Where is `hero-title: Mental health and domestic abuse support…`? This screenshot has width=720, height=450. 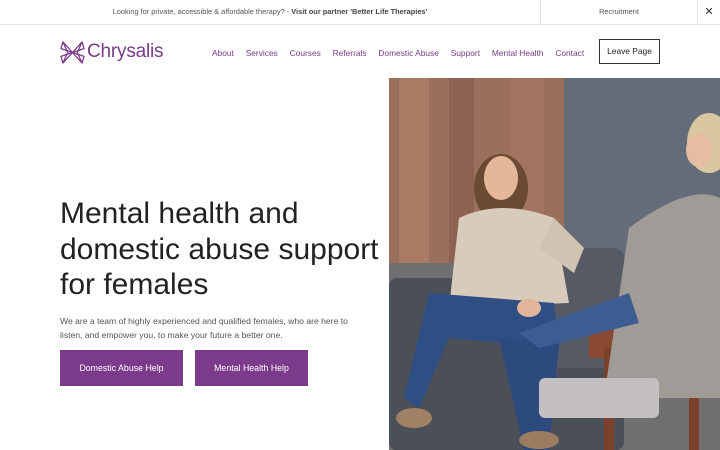
hero-title: Mental health and domestic abuse support… is located at coordinates (219, 249).